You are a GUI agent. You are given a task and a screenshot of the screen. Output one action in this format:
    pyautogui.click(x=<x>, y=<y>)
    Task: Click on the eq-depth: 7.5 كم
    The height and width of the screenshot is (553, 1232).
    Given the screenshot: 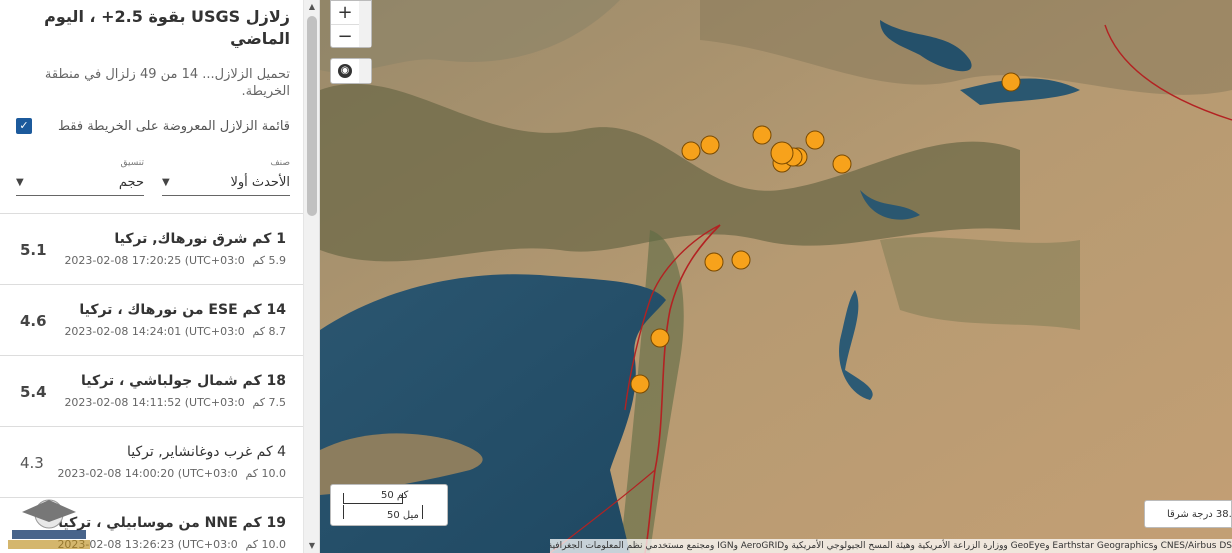 What is the action you would take?
    pyautogui.click(x=269, y=402)
    